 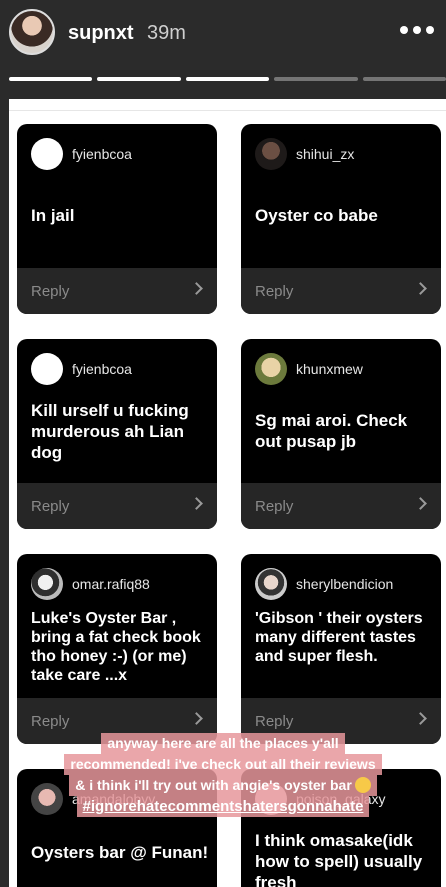 I want to click on commenter-handle: sherylbendicion, so click(x=345, y=584).